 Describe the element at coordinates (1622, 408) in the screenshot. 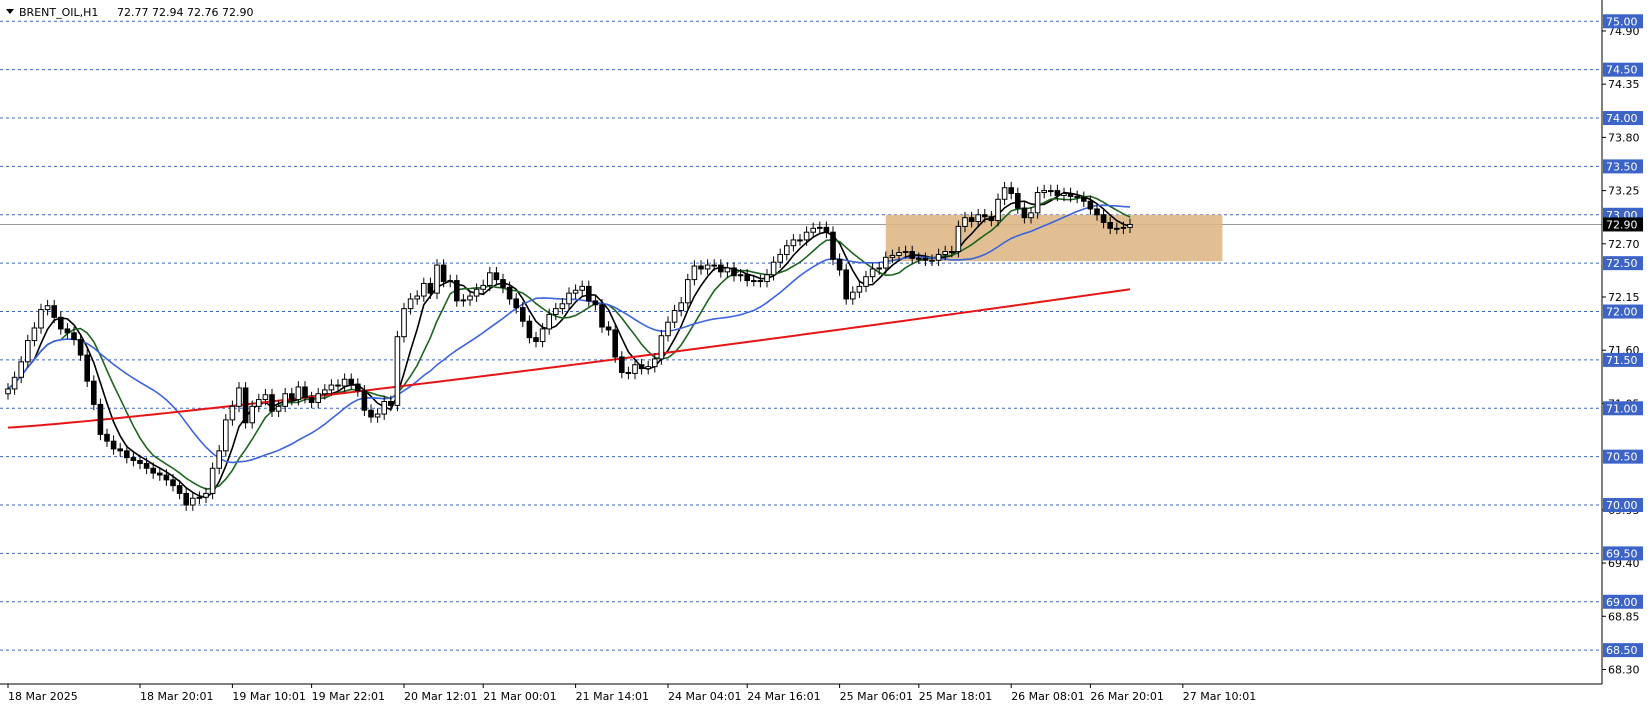

I see `level-label: 71.00` at that location.